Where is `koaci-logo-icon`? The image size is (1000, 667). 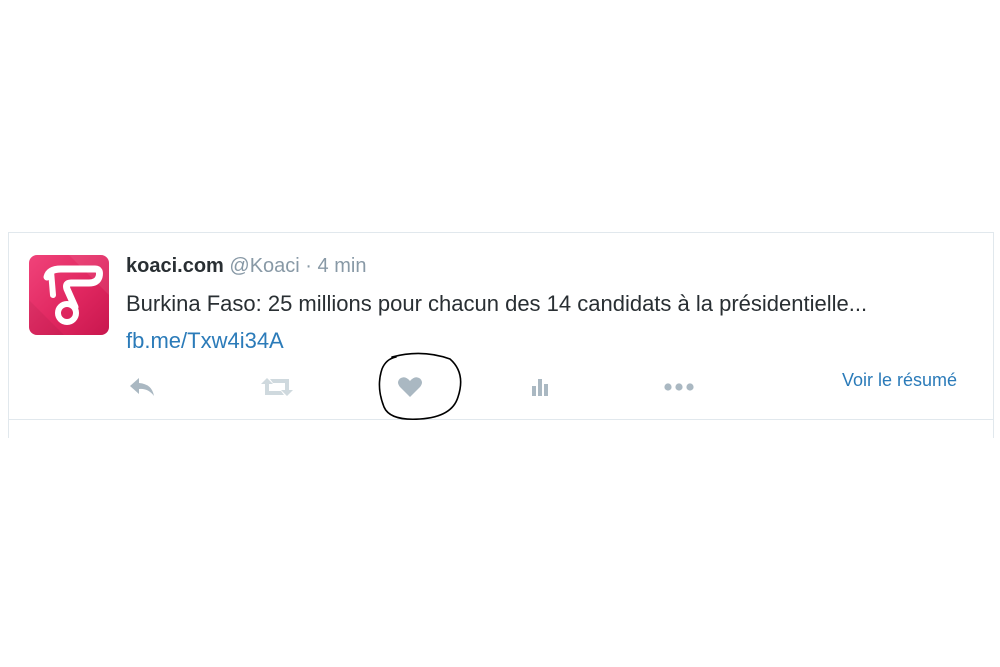 koaci-logo-icon is located at coordinates (69, 295).